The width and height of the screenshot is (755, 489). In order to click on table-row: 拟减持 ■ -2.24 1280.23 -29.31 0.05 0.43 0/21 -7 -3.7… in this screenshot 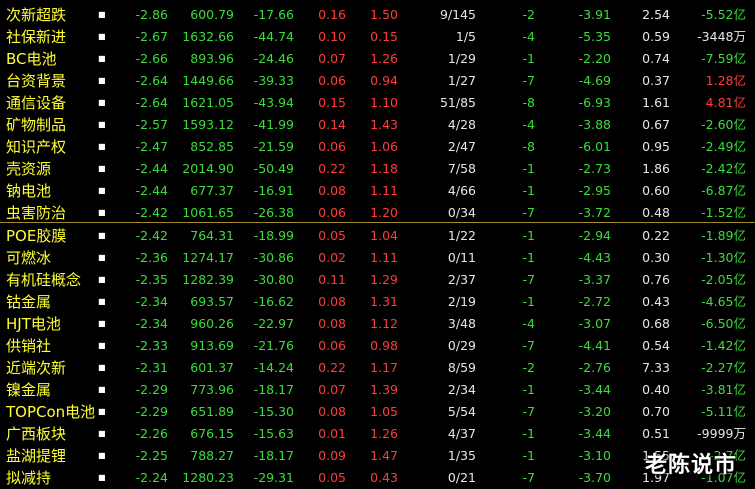, I will do `click(377, 478)`.